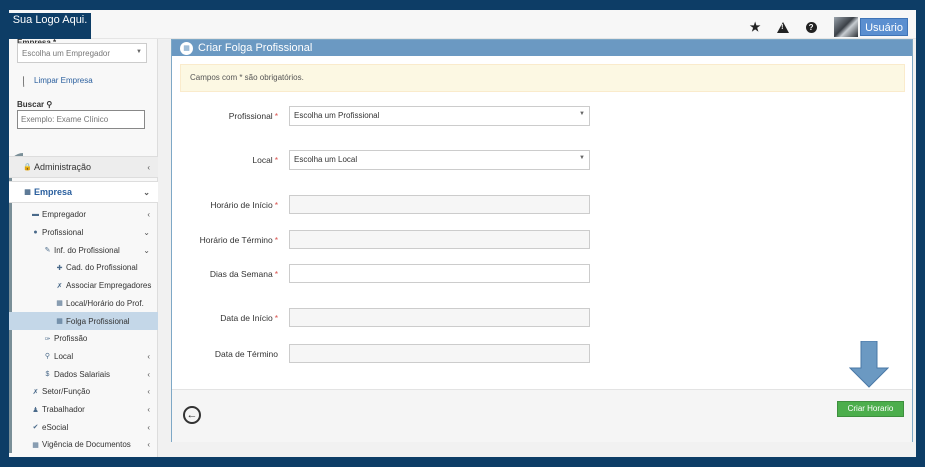 The image size is (925, 467). I want to click on sidebar-item-label: Profissão, so click(71, 339).